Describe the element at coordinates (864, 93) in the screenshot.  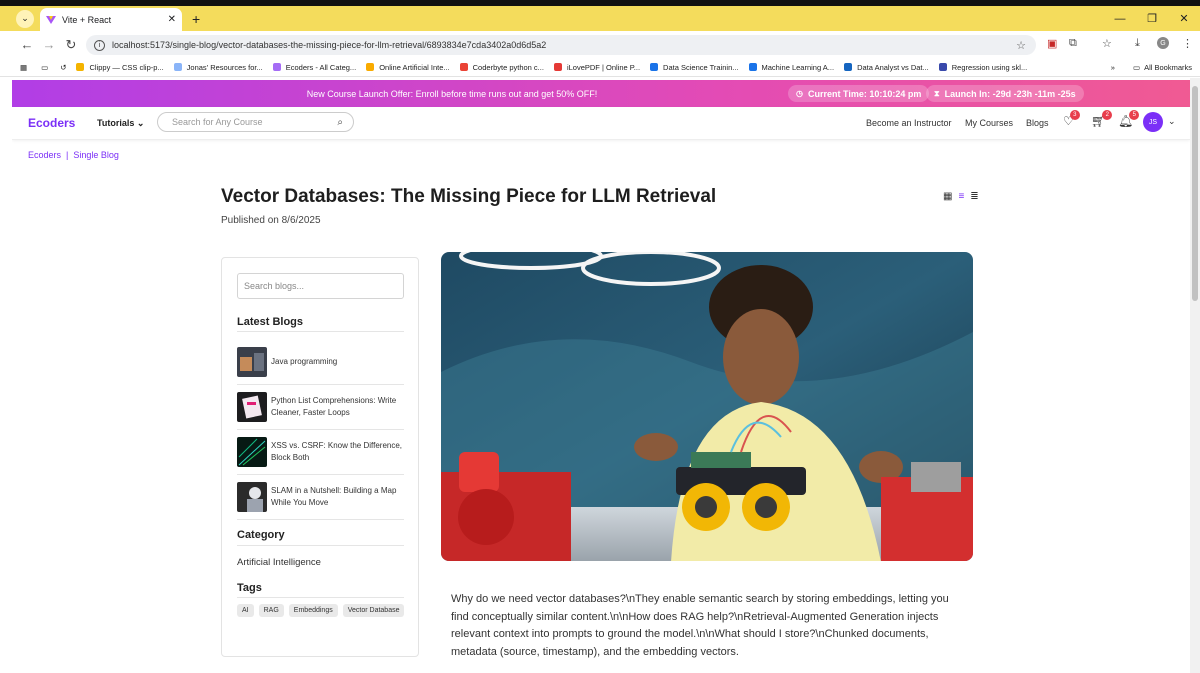
I see `current-time-text: Current Time: 10:10:24 pm` at that location.